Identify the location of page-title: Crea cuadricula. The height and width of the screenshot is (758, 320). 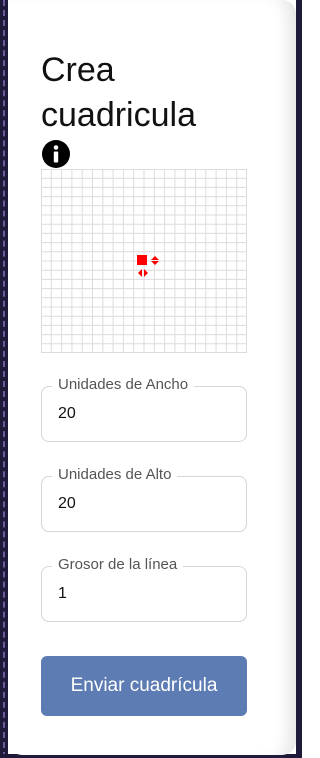
(118, 92).